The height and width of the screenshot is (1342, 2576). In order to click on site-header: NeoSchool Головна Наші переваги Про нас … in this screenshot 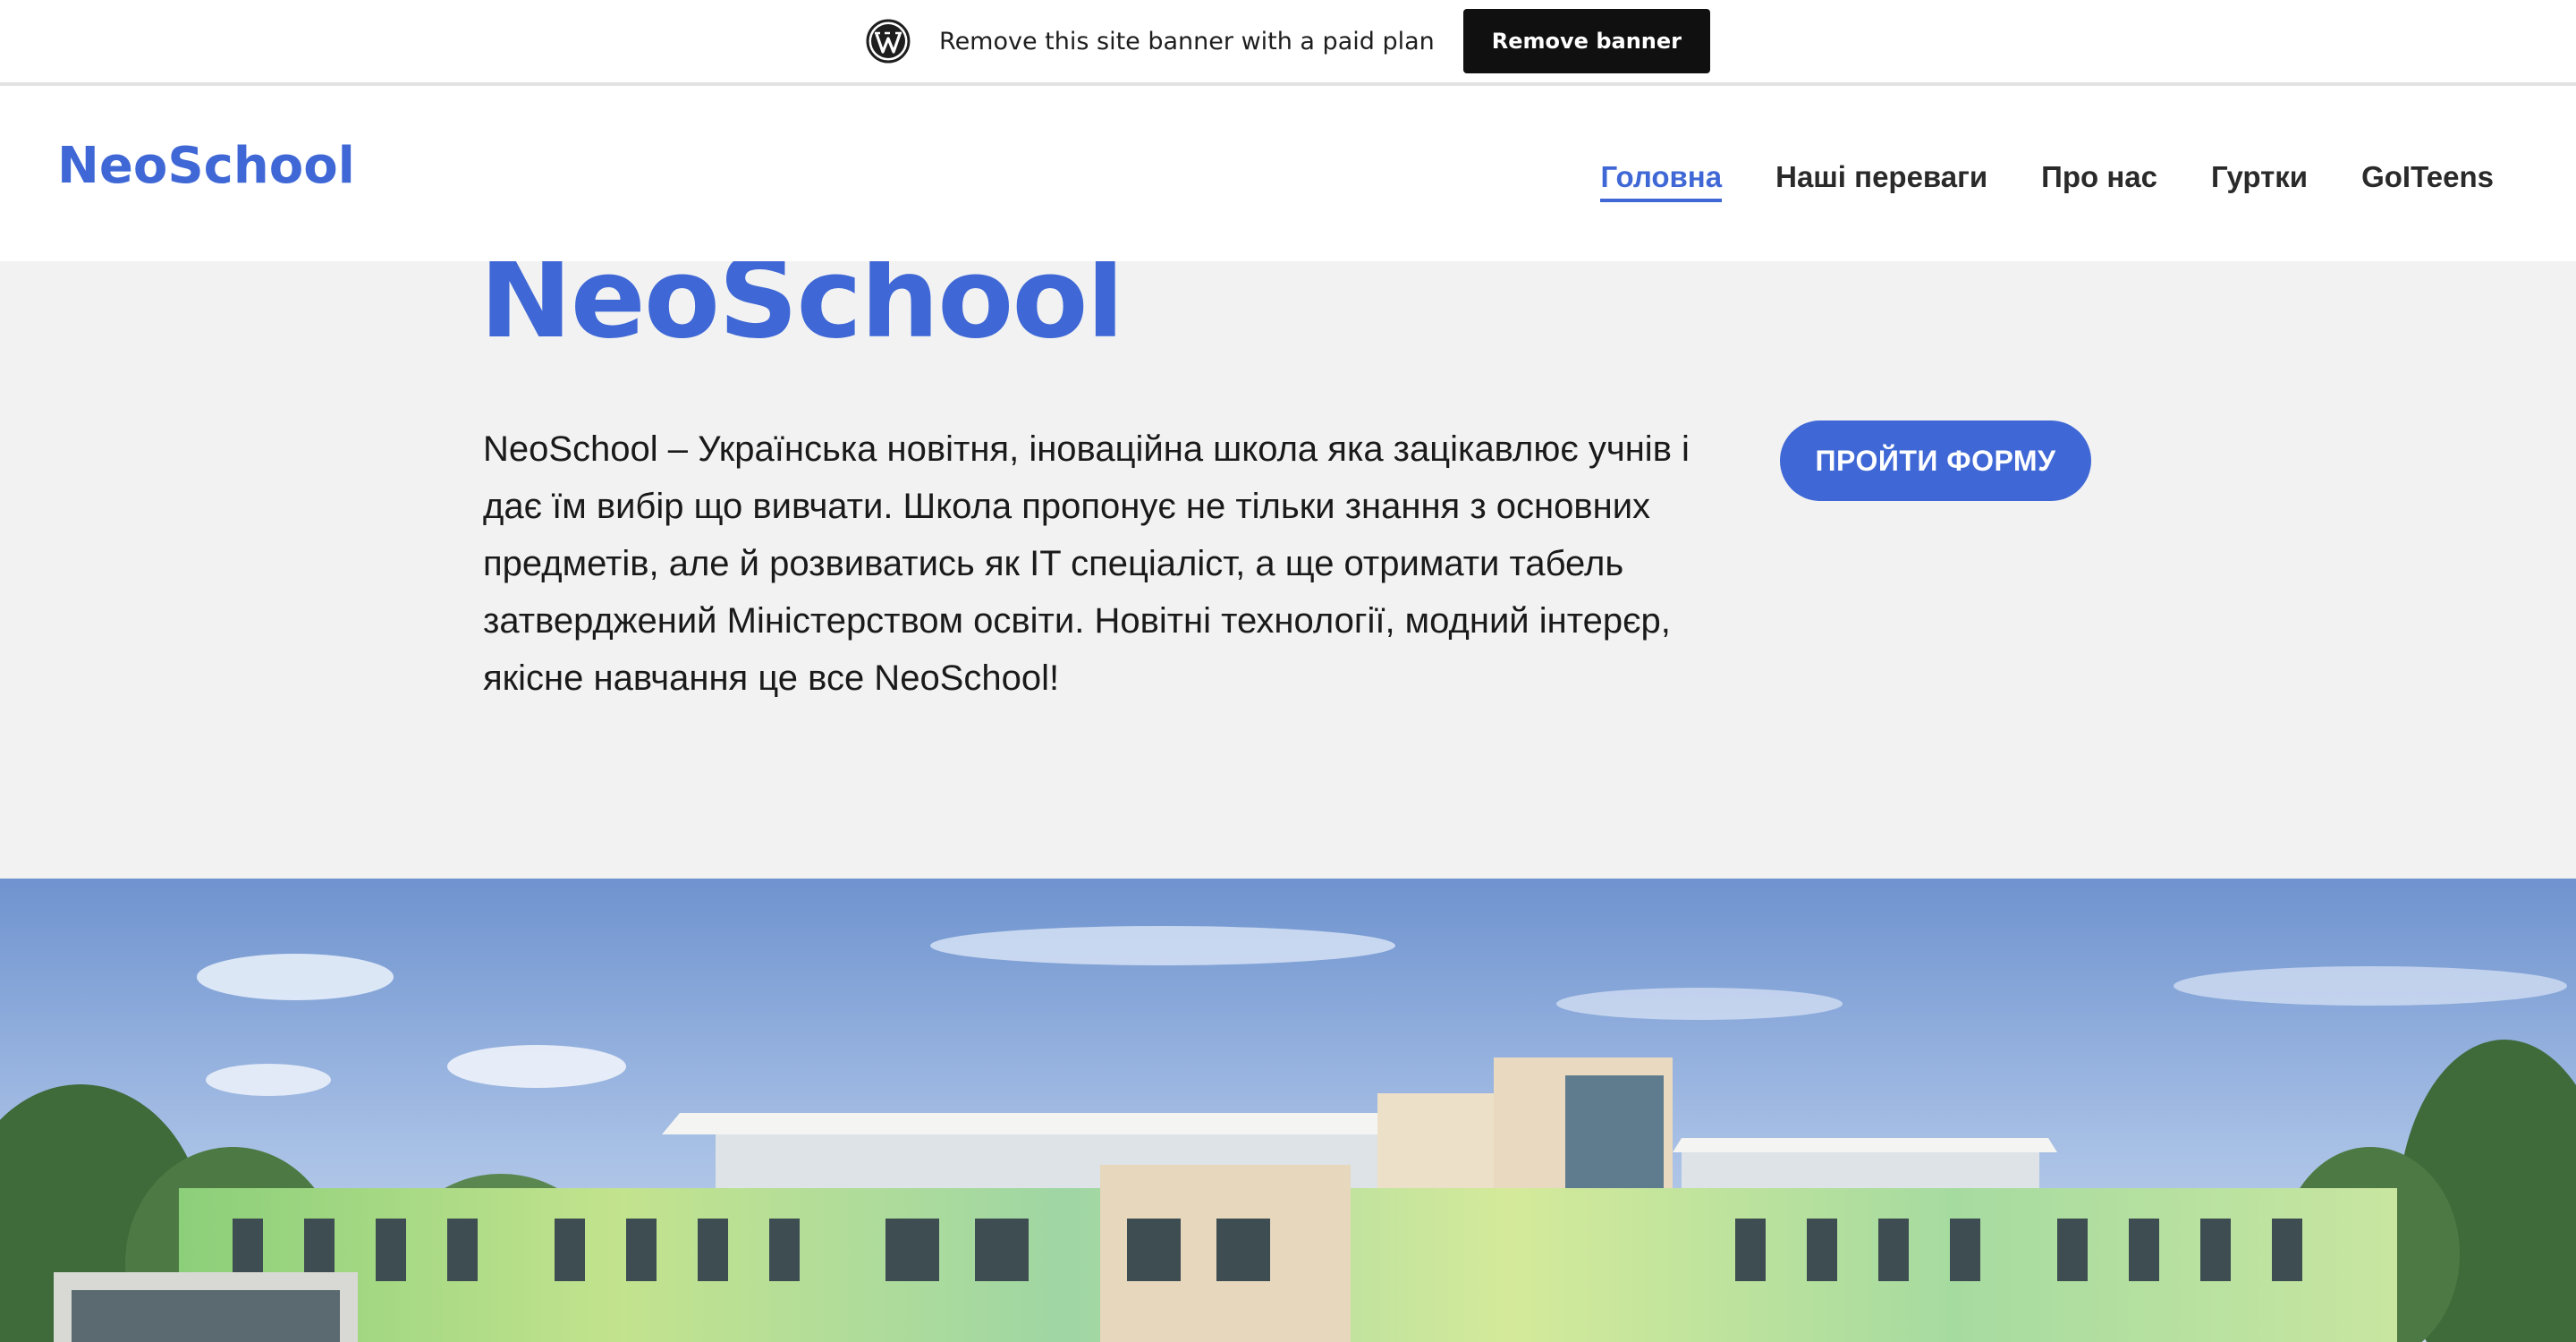, I will do `click(1288, 175)`.